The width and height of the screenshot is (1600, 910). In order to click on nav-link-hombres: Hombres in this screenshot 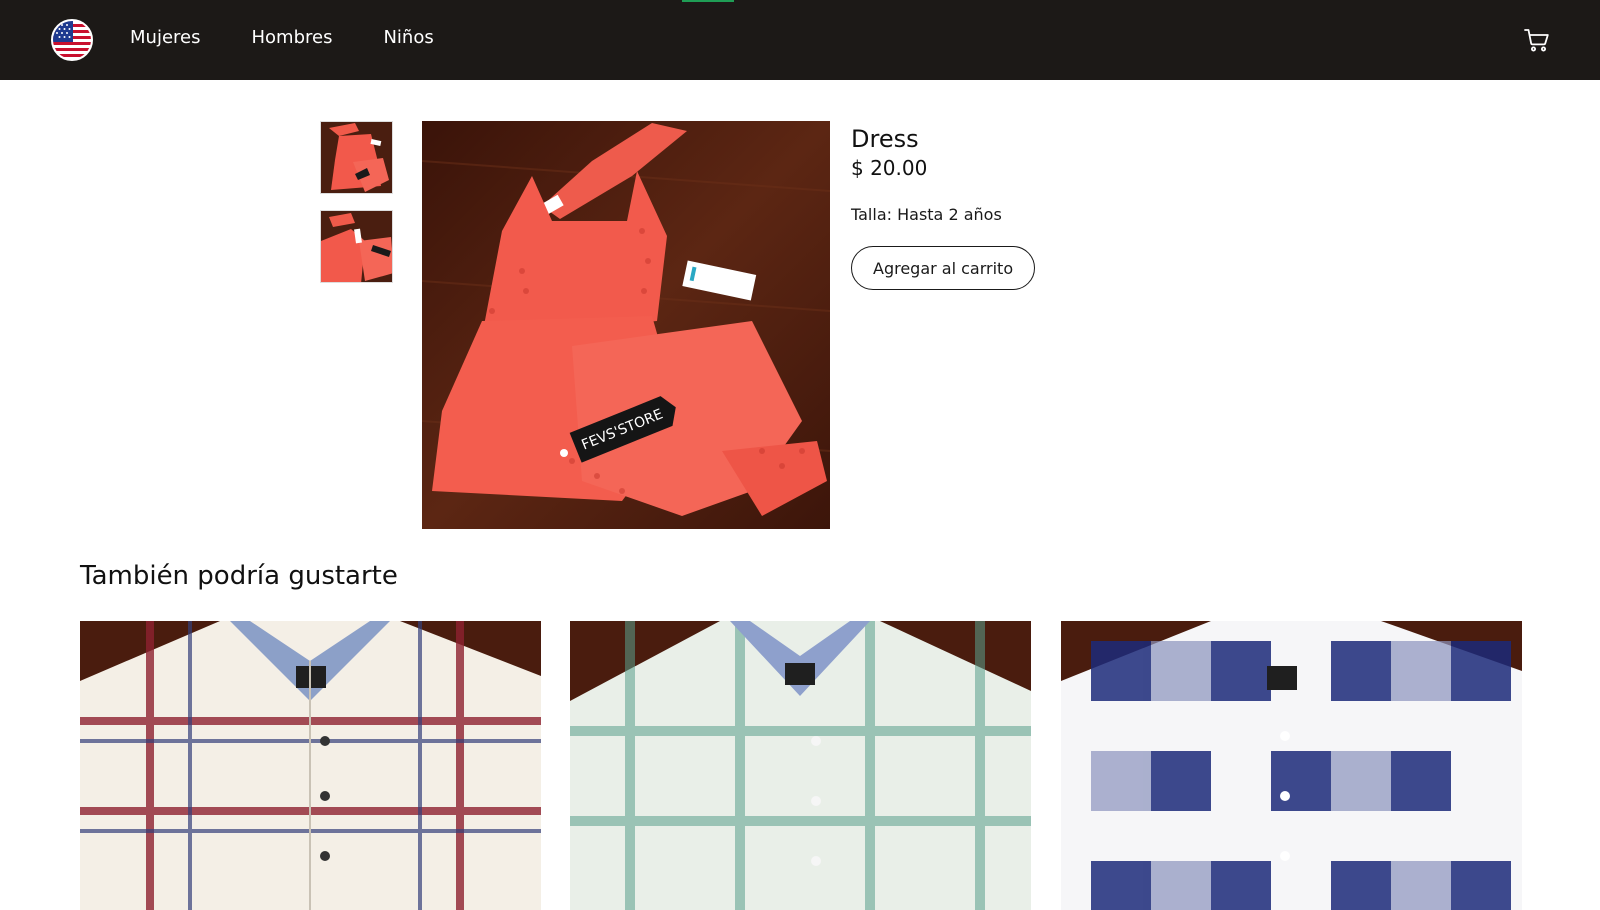, I will do `click(291, 38)`.